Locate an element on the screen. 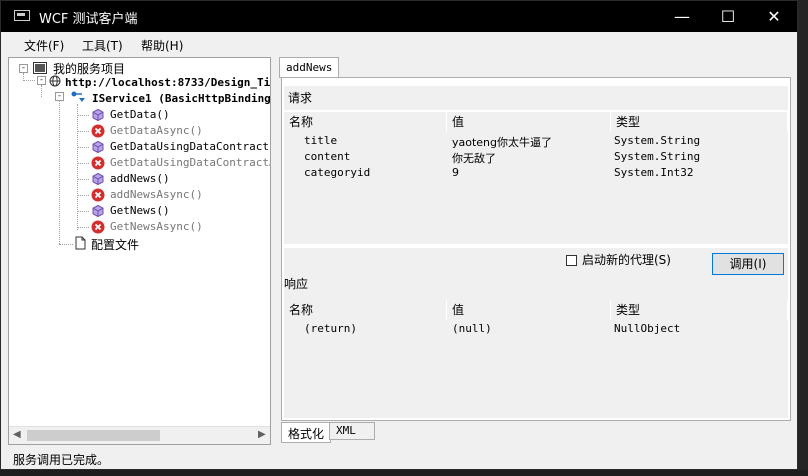 The width and height of the screenshot is (808, 476). request-col-value: 值 is located at coordinates (529, 122).